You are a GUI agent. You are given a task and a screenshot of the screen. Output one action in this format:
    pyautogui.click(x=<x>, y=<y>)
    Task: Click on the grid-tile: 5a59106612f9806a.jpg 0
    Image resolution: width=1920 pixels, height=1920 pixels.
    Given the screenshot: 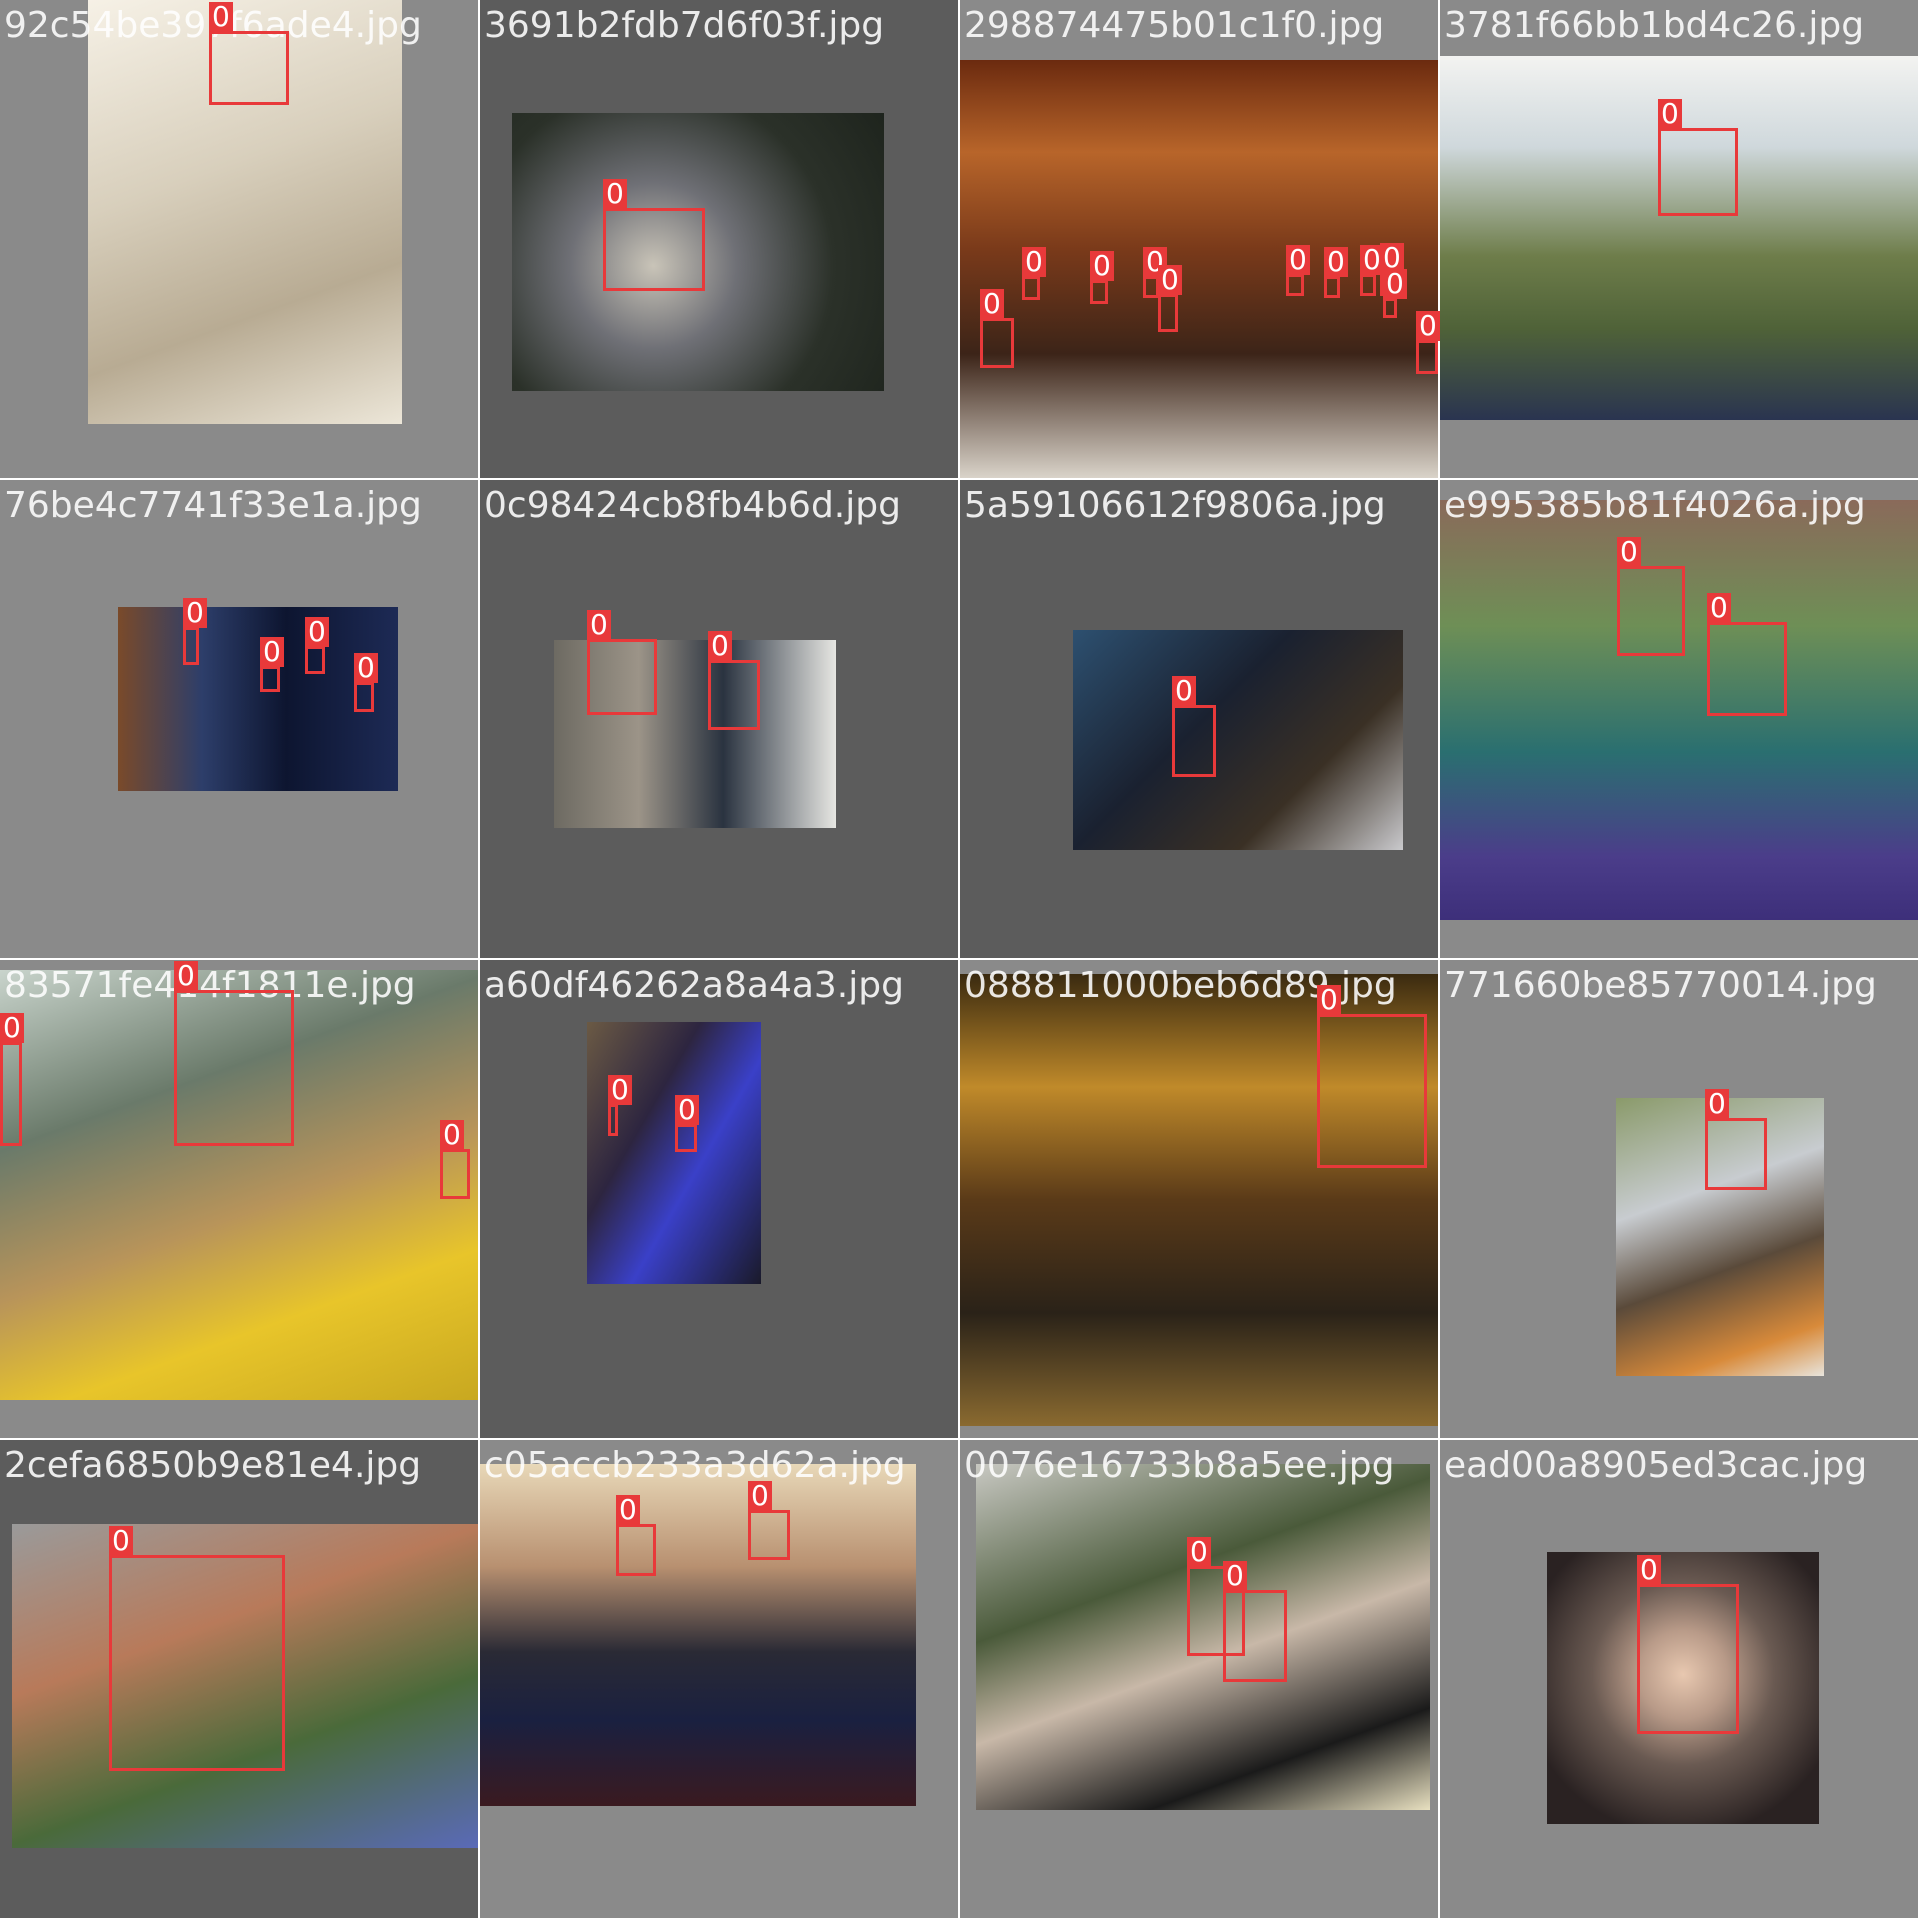 What is the action you would take?
    pyautogui.click(x=1200, y=720)
    